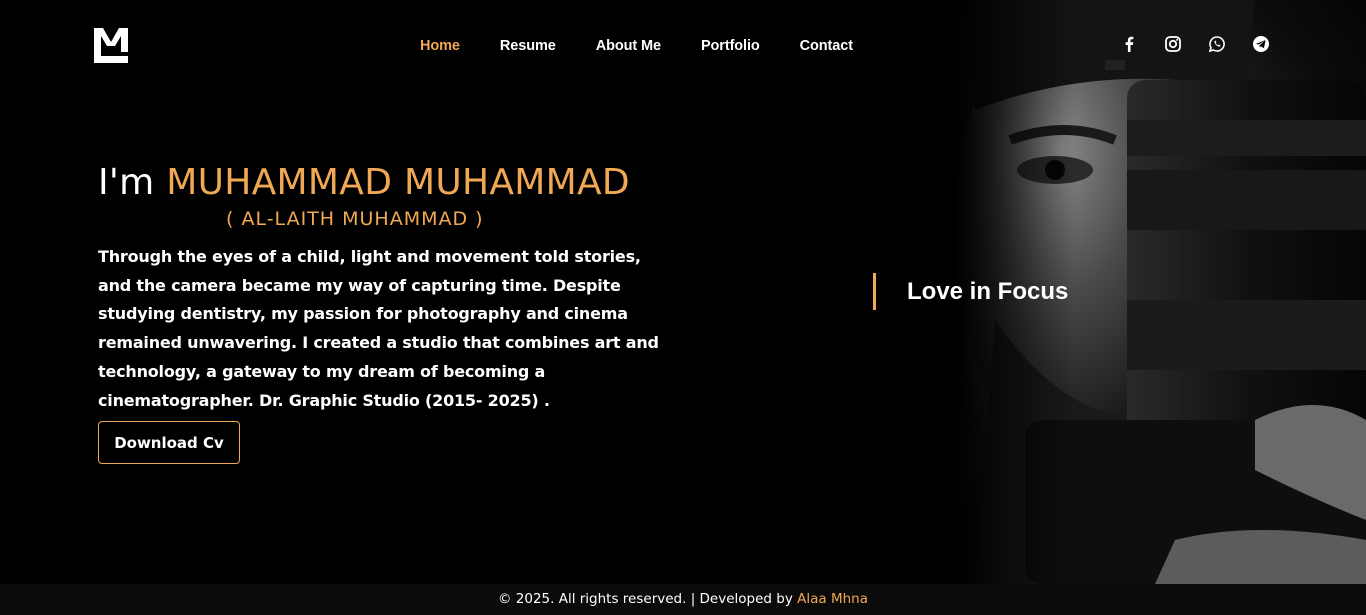  I want to click on hero-tagline: Love in Focus, so click(970, 291).